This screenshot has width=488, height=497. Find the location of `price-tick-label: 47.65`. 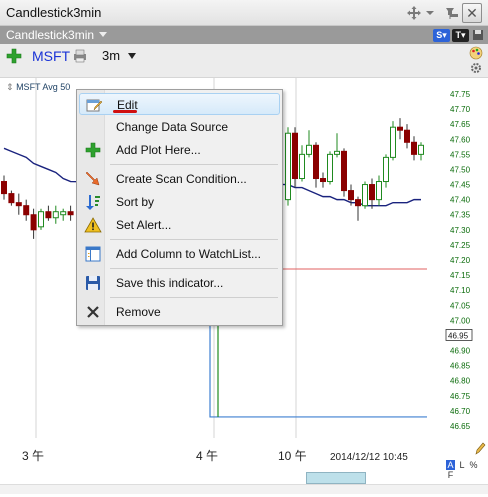

price-tick-label: 47.65 is located at coordinates (460, 124).